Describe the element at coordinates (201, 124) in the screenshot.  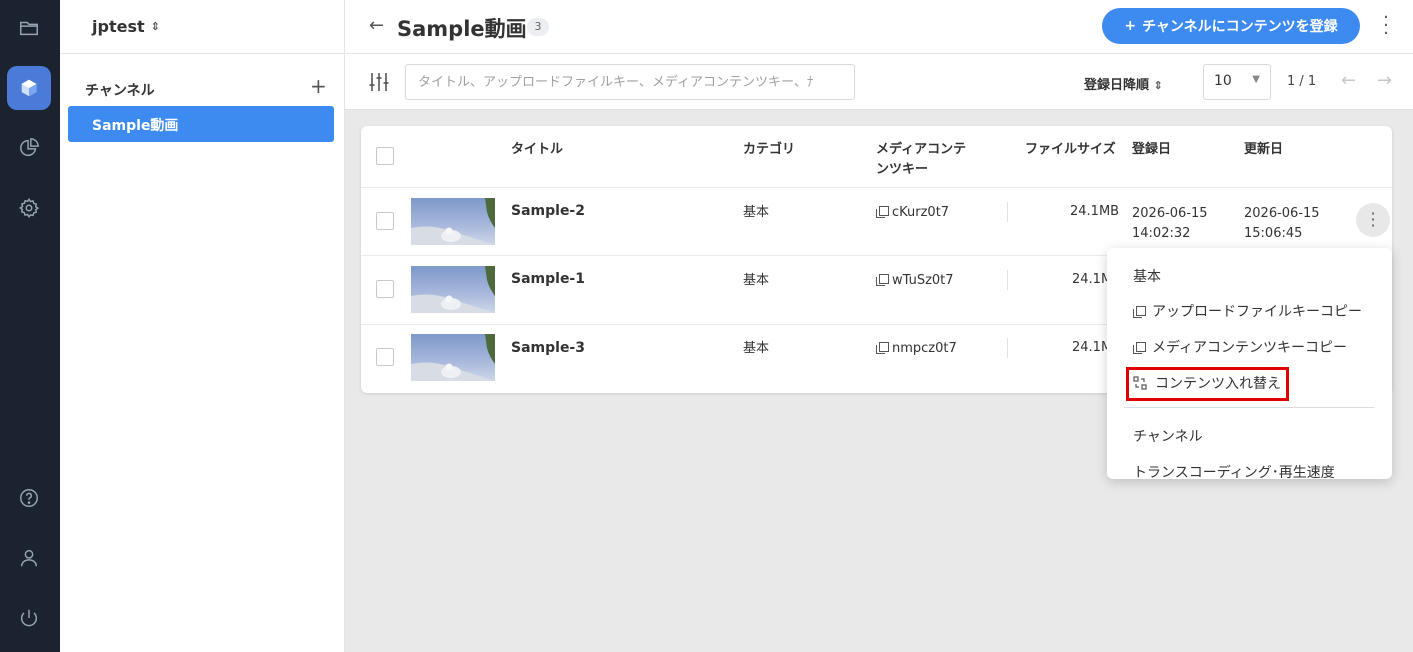
I see `sidebar-item-sample-video: Sample動画` at that location.